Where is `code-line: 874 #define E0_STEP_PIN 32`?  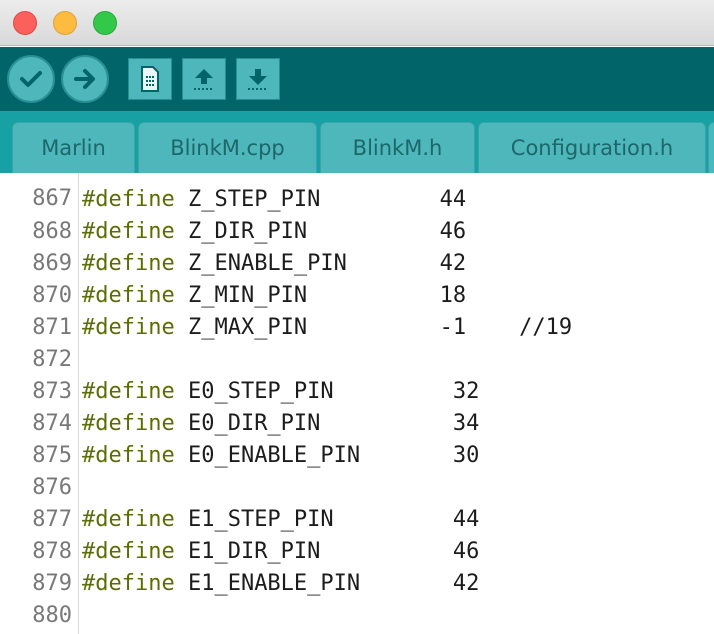 code-line: 874 #define E0_STEP_PIN 32 is located at coordinates (357, 406).